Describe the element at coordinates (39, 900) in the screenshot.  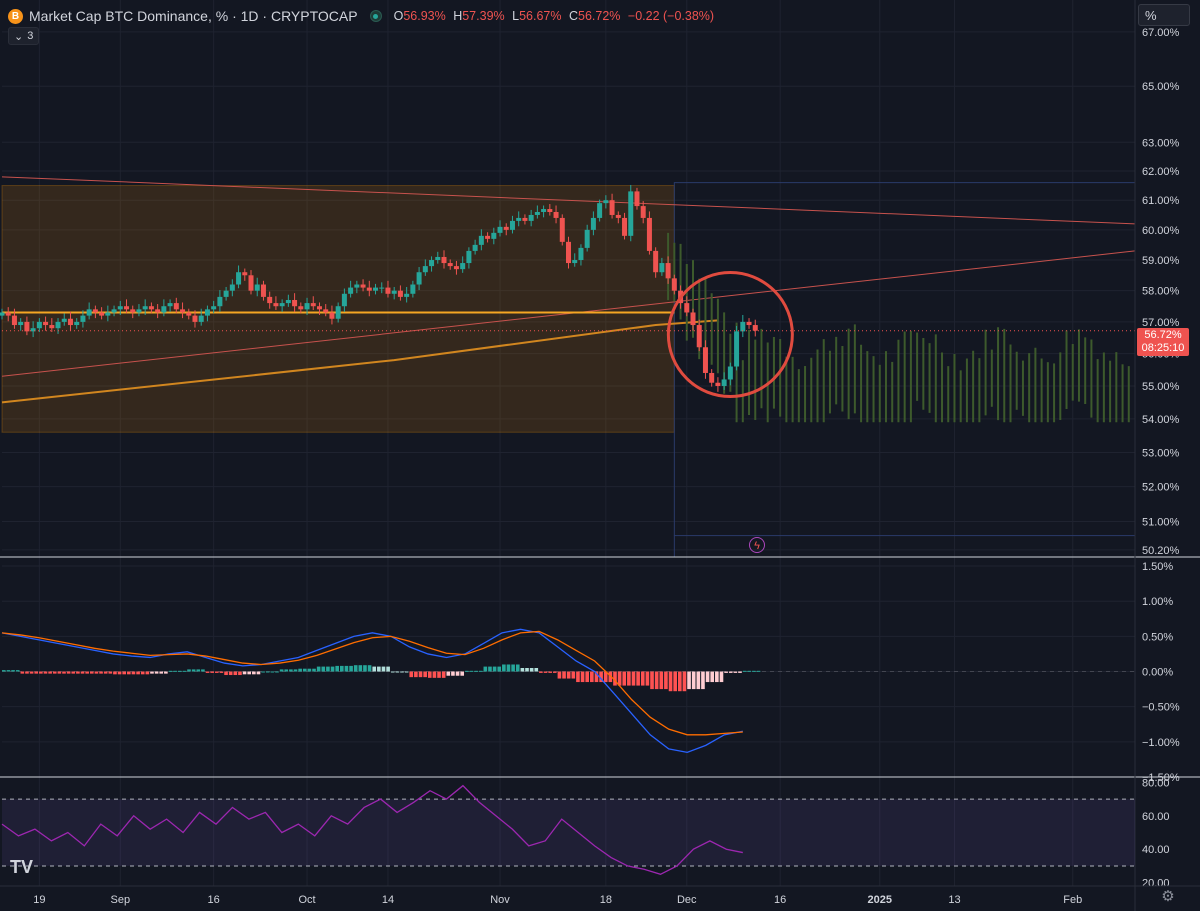
I see `time-axis-tick: 19` at that location.